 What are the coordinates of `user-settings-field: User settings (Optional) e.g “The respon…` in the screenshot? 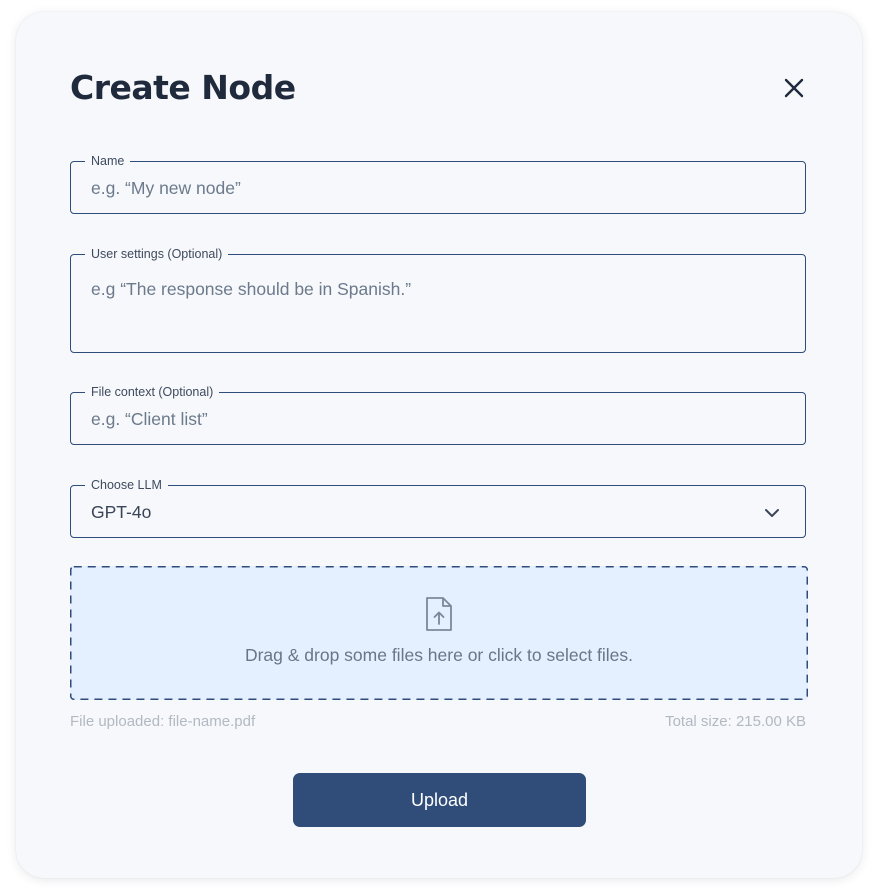 It's located at (438, 299).